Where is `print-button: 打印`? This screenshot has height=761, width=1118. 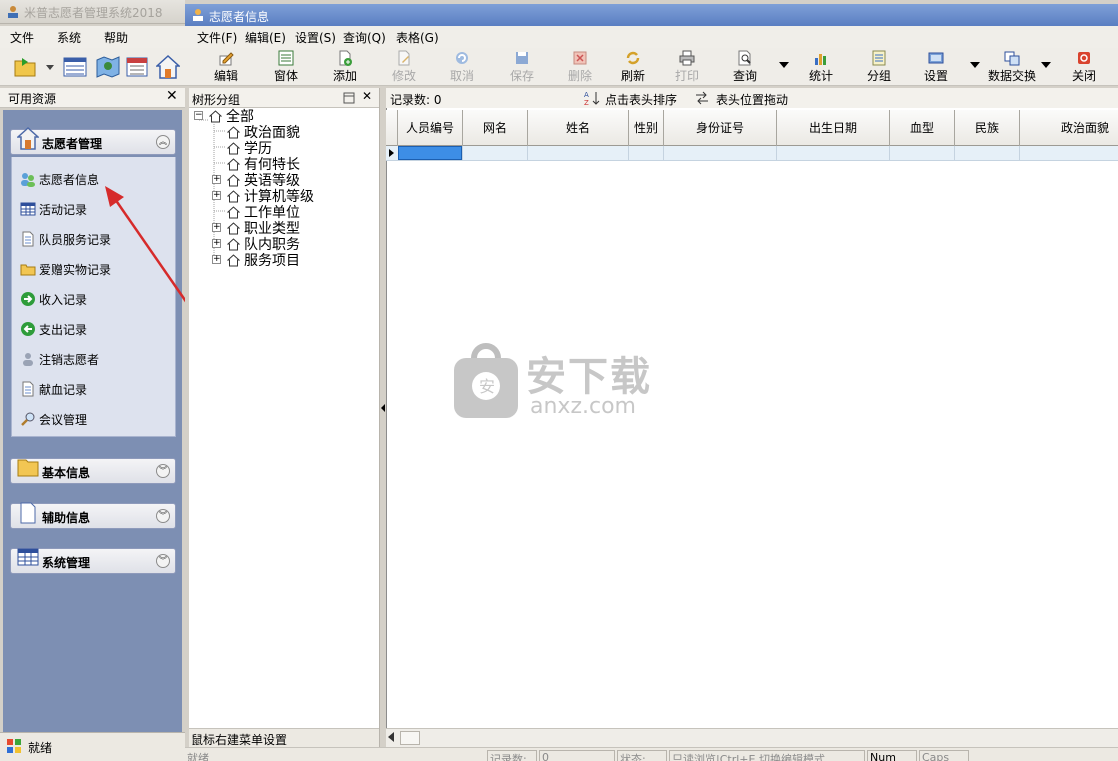
print-button: 打印 is located at coordinates (687, 67).